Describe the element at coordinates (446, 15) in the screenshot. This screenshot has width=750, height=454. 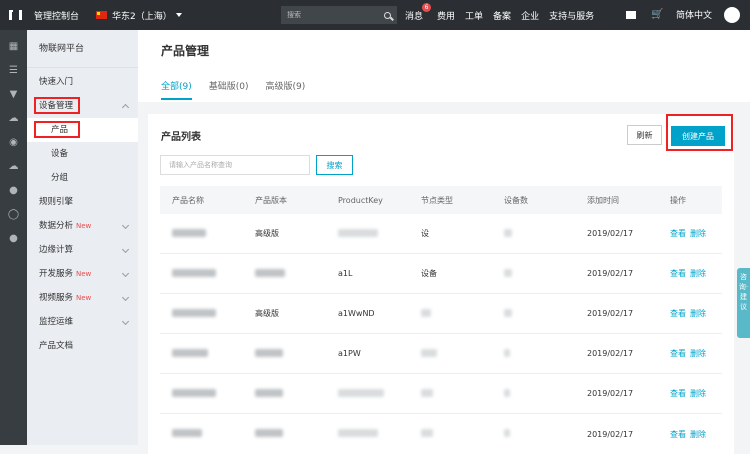
I see `nav-billing: 费用` at that location.